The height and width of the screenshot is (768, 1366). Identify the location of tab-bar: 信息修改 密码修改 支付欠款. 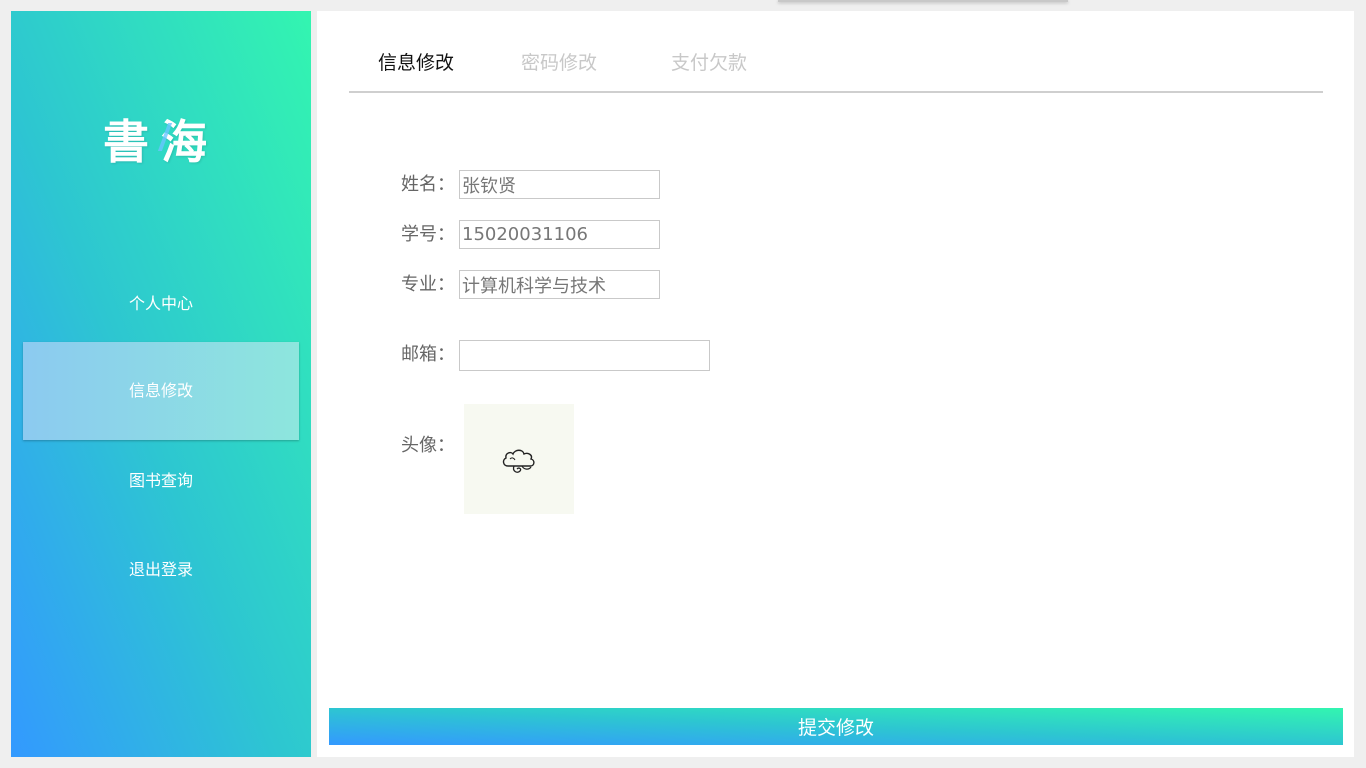
(836, 62).